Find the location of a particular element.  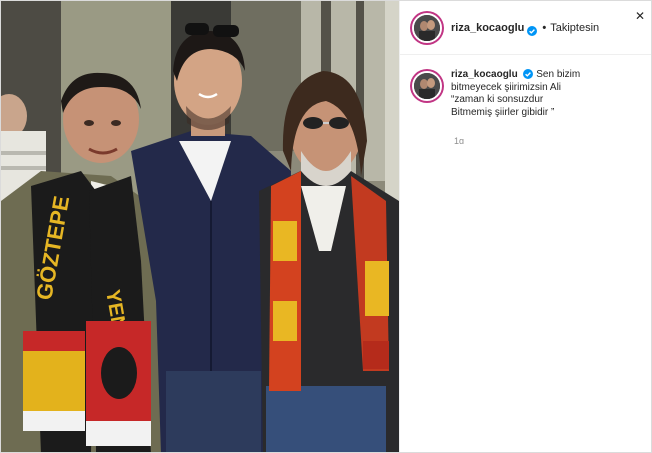

verified-badge-icon is located at coordinates (532, 29).